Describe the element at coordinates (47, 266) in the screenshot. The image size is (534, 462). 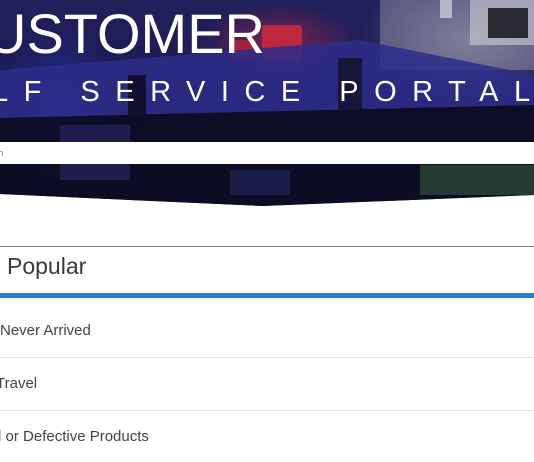
I see `popular-heading: Popular` at that location.